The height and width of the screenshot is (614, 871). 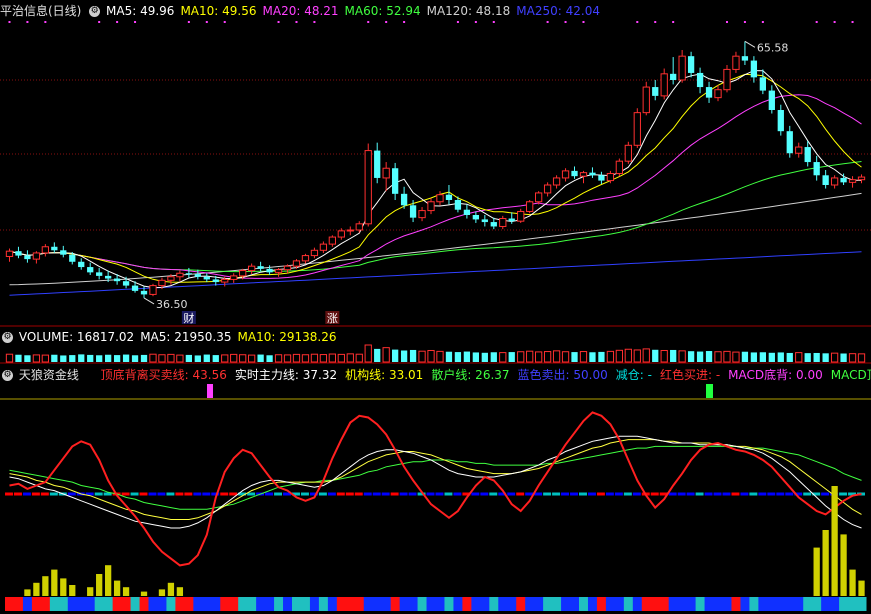 I want to click on ma120-line, so click(x=435, y=239).